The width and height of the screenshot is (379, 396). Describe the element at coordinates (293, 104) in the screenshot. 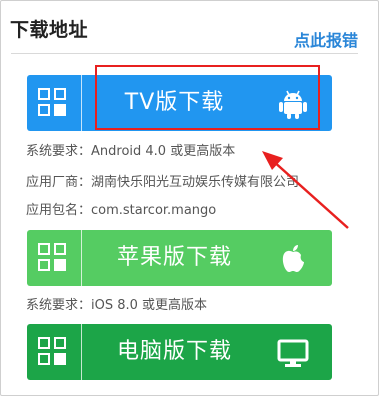

I see `android-icon` at that location.